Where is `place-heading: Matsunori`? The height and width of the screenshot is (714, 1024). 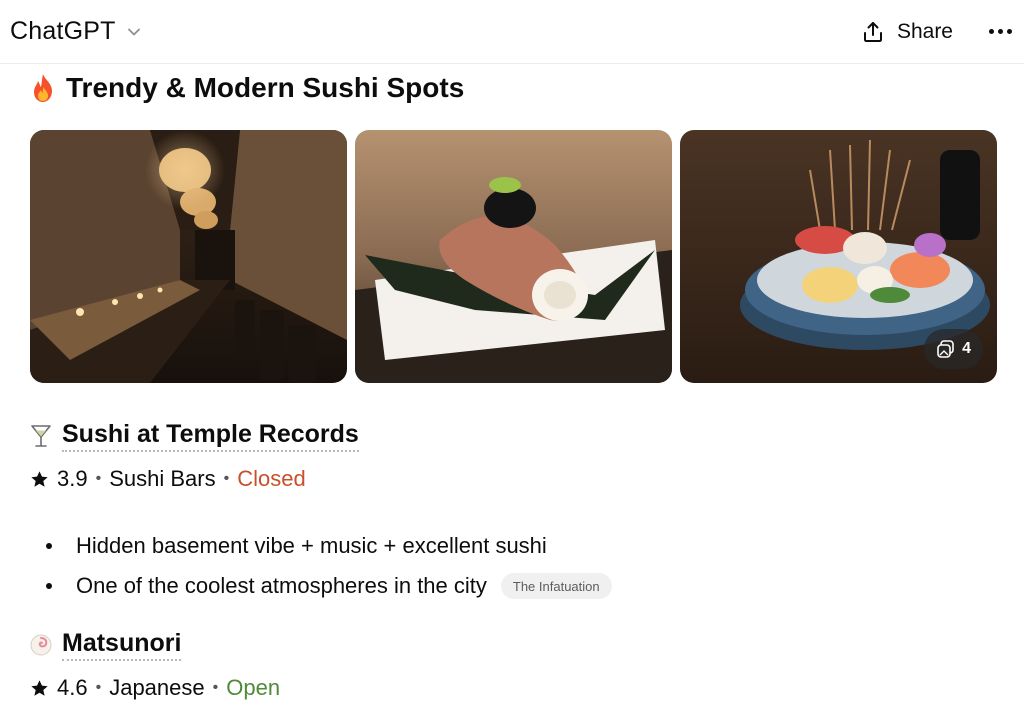
place-heading: Matsunori is located at coordinates (155, 645).